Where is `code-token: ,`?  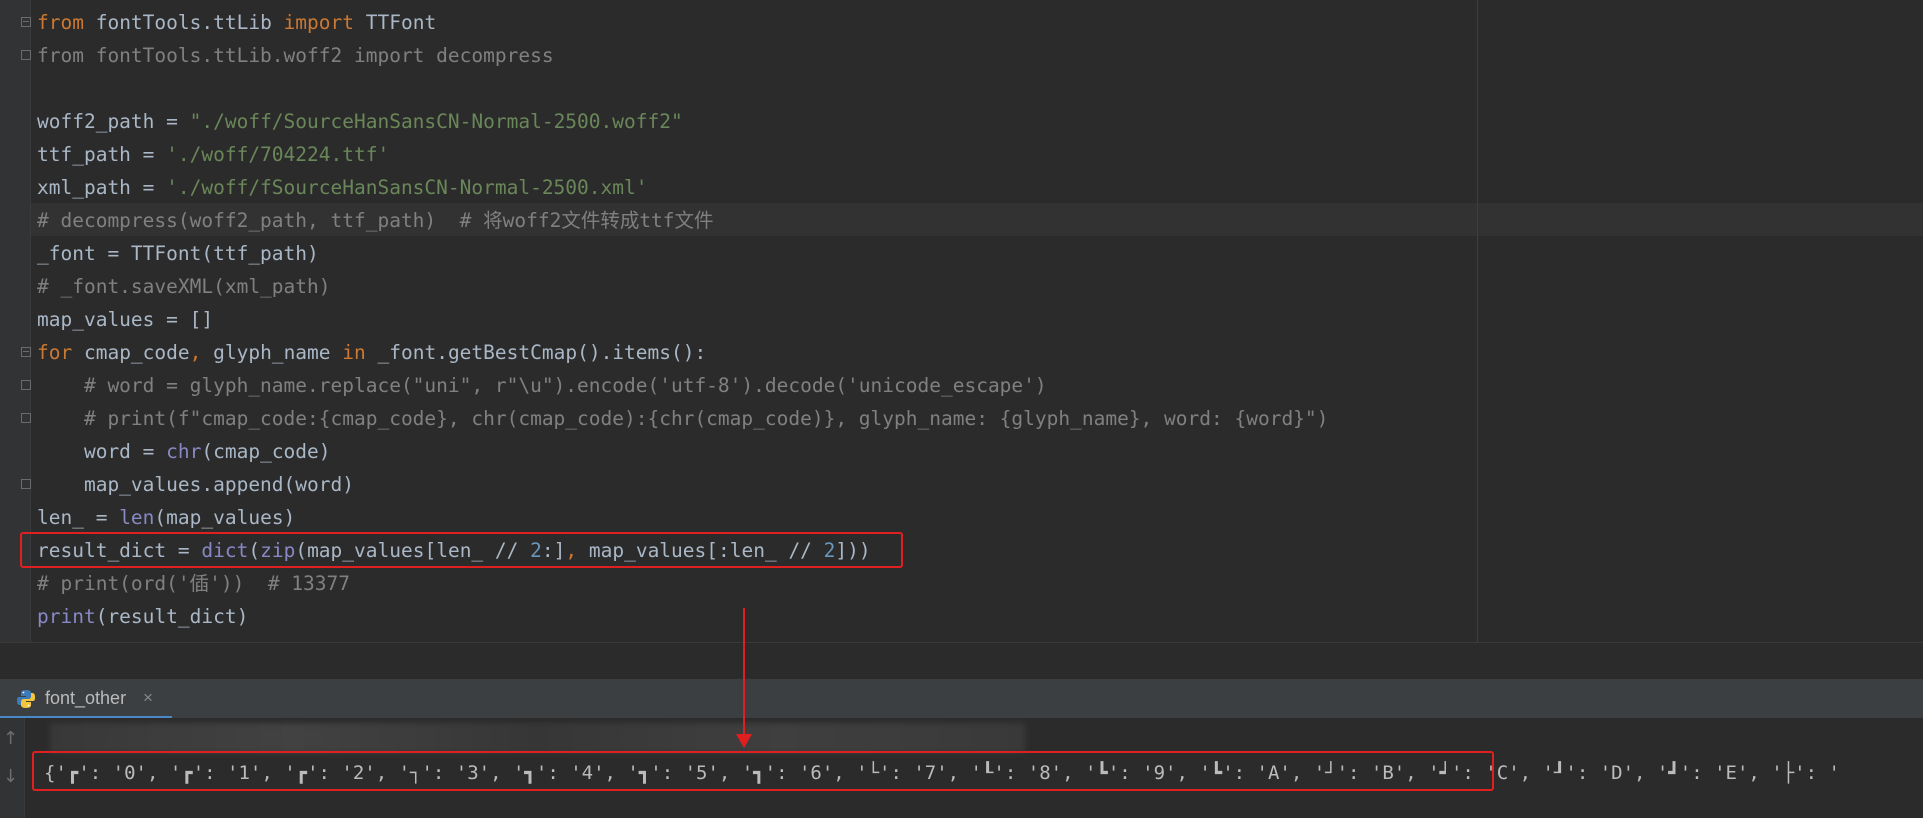 code-token: , is located at coordinates (195, 352).